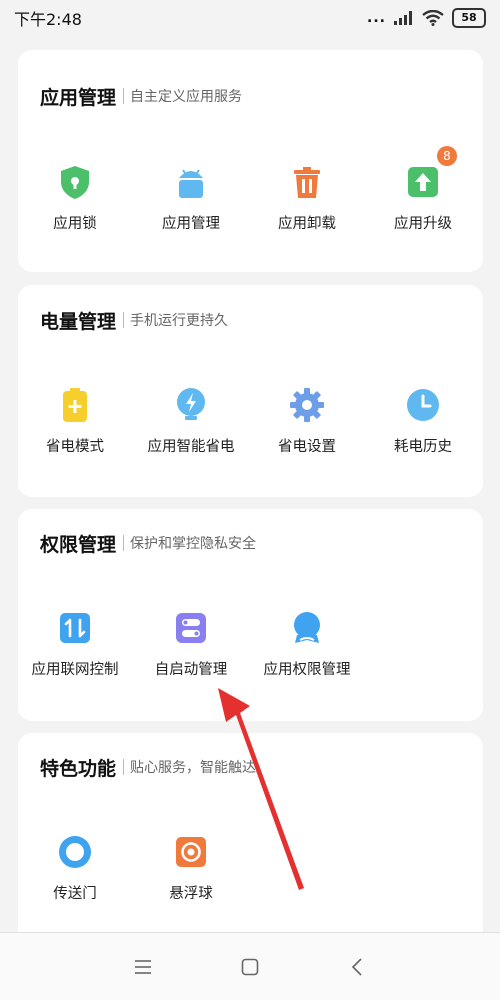 Image resolution: width=500 pixels, height=1000 pixels. Describe the element at coordinates (307, 224) in the screenshot. I see `item-label: 应用卸载` at that location.